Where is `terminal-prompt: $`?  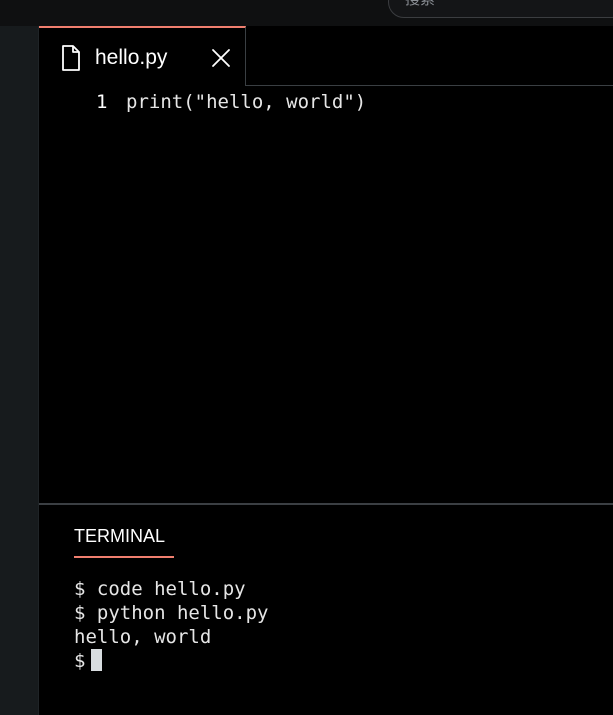 terminal-prompt: $ is located at coordinates (80, 661).